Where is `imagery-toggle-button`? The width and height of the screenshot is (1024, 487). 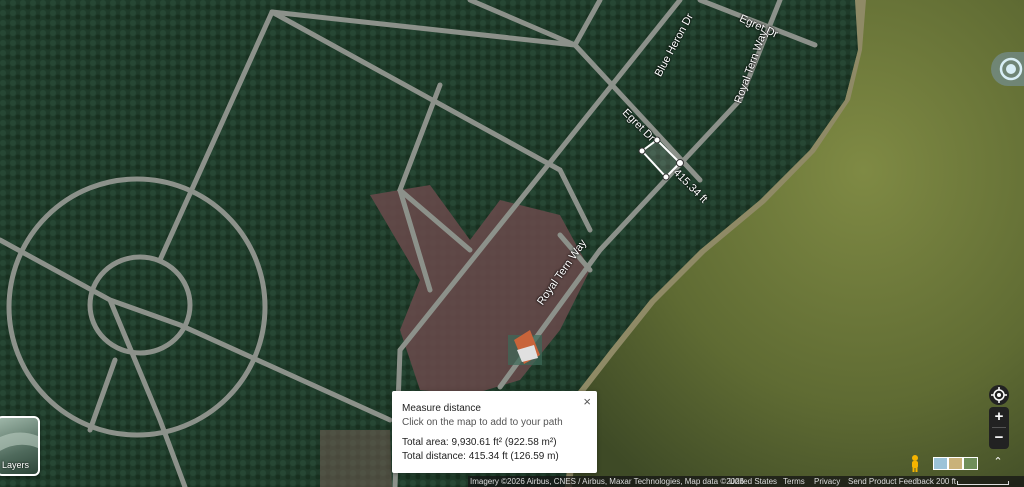 imagery-toggle-button is located at coordinates (1007, 69).